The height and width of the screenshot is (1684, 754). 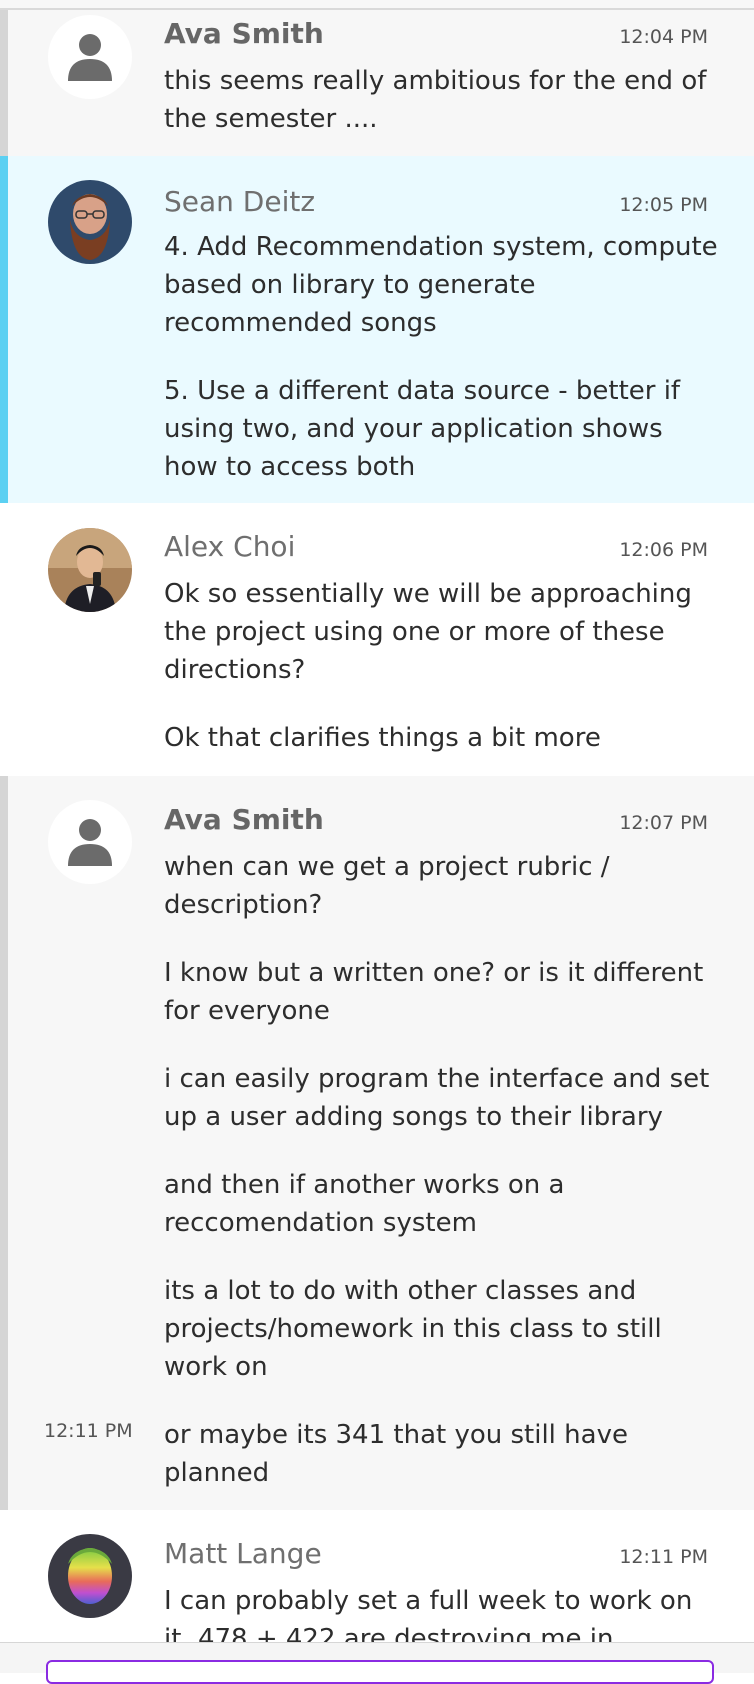 What do you see at coordinates (243, 1554) in the screenshot?
I see `sender-name: Matt Lange` at bounding box center [243, 1554].